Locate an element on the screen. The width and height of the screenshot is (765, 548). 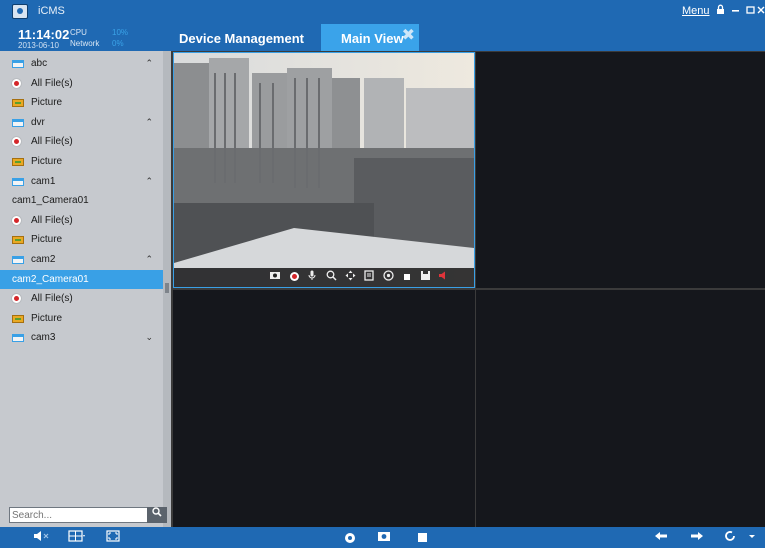
tab-bar: Device Management Main View ✖ is located at coordinates (468, 37).